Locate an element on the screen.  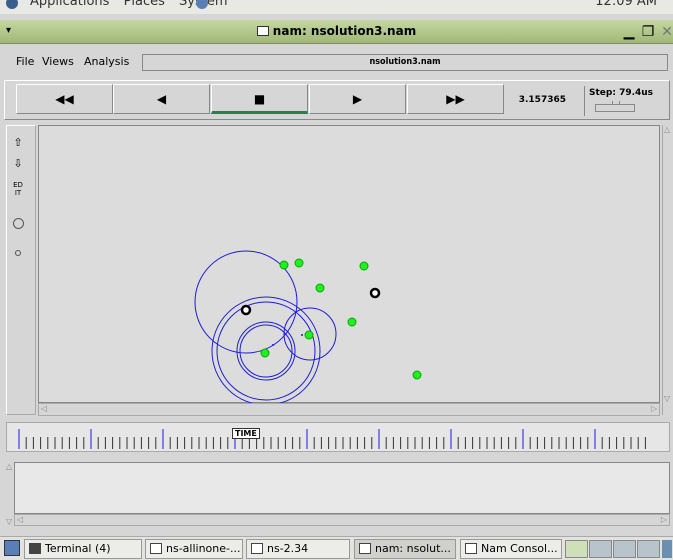
views-menu: Views is located at coordinates (58, 61).